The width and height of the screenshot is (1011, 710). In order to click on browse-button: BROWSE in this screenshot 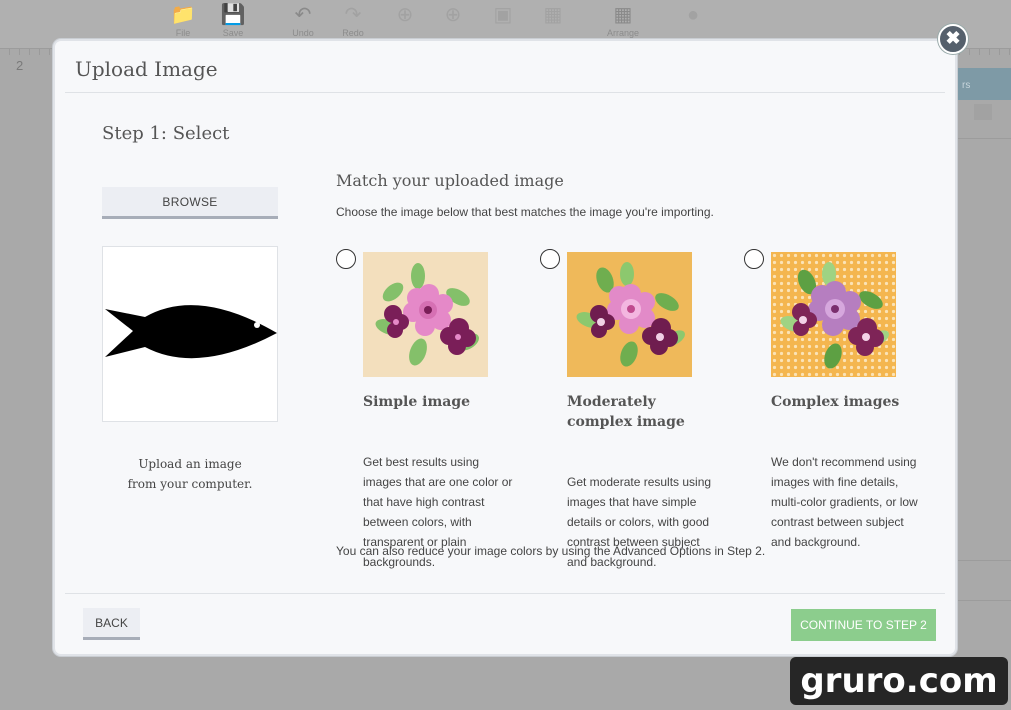, I will do `click(190, 203)`.